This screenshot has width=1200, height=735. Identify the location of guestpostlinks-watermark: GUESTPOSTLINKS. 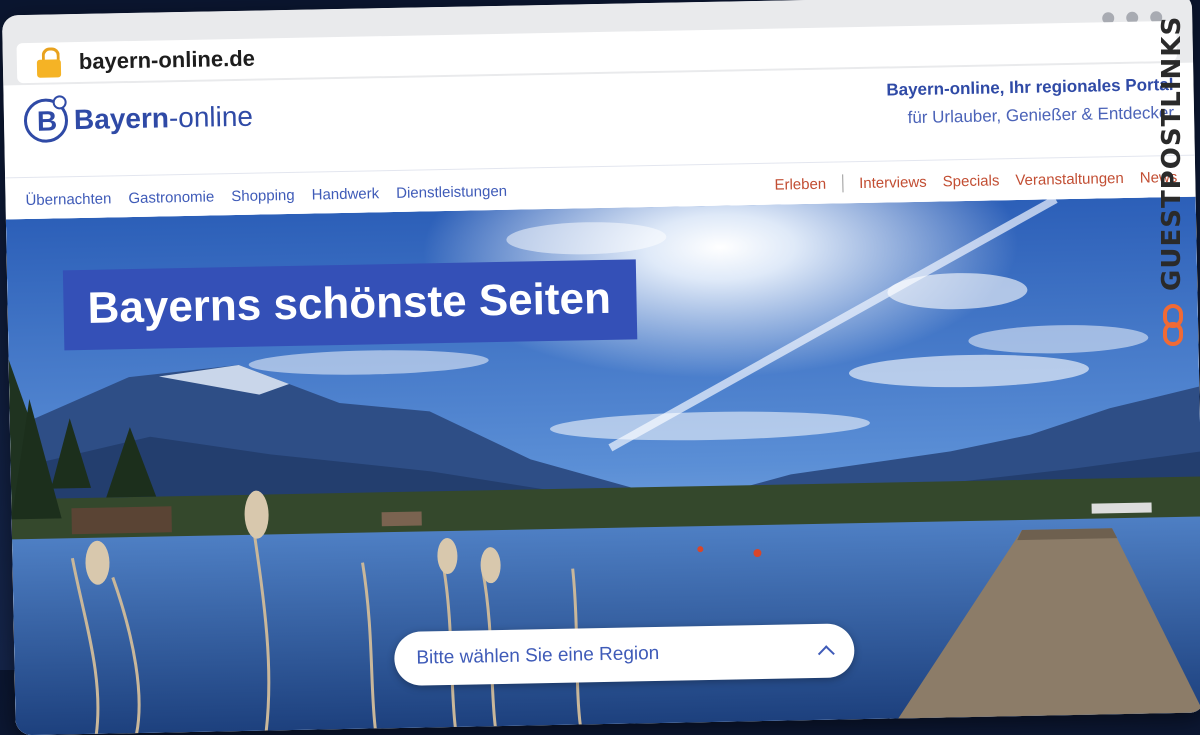
(1174, 186).